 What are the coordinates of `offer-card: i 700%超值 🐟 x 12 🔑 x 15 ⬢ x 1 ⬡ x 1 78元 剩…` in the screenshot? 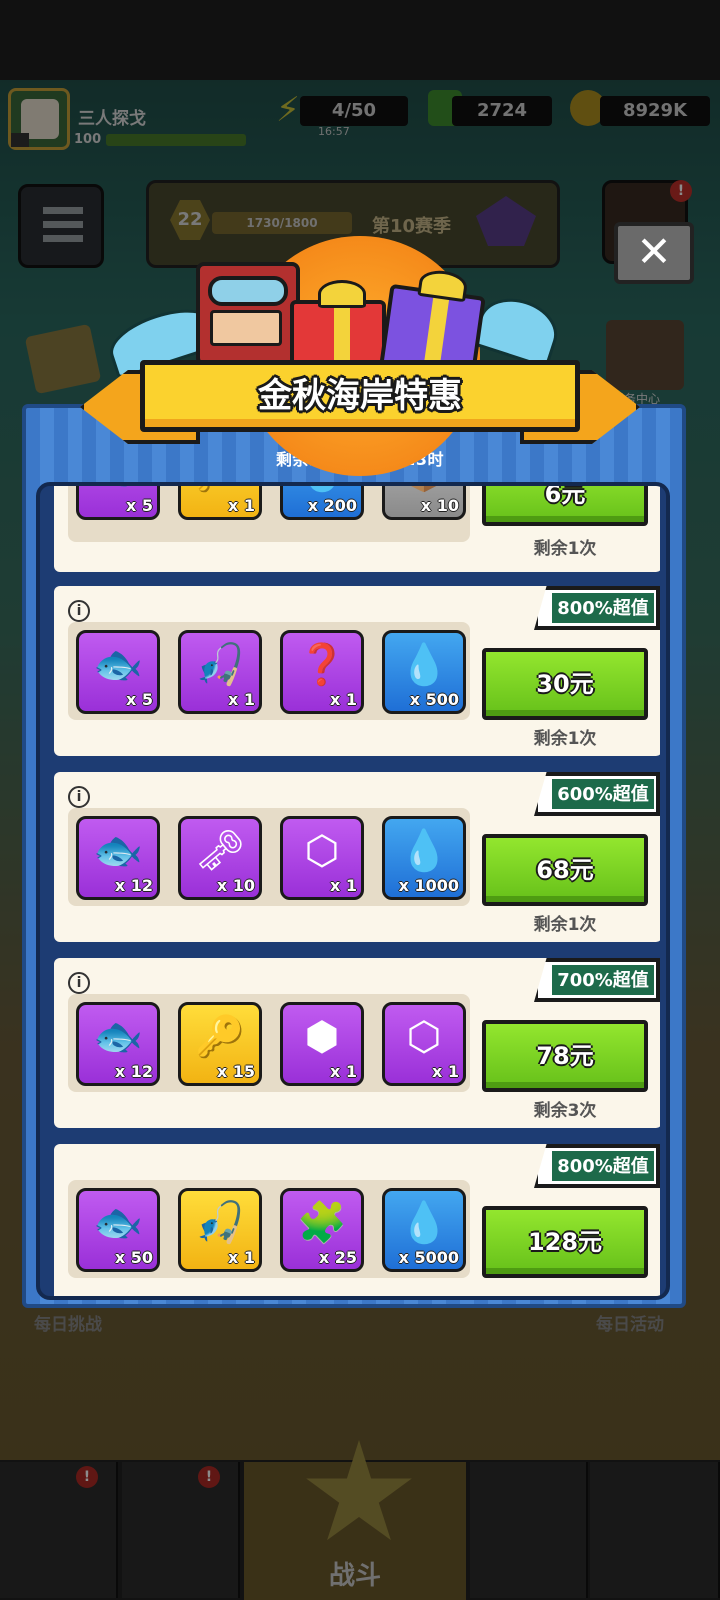 It's located at (357, 1043).